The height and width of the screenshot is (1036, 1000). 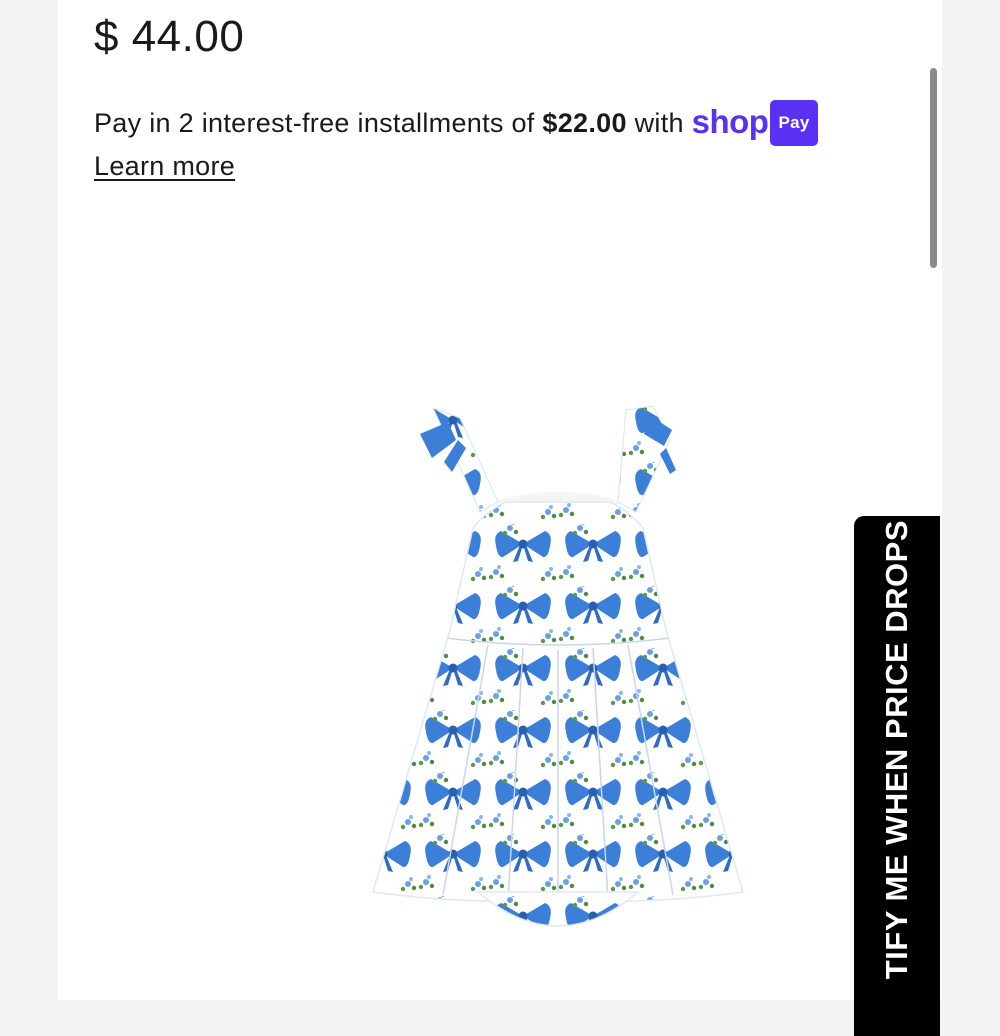 I want to click on shop-pay-logo: shop, so click(x=730, y=121).